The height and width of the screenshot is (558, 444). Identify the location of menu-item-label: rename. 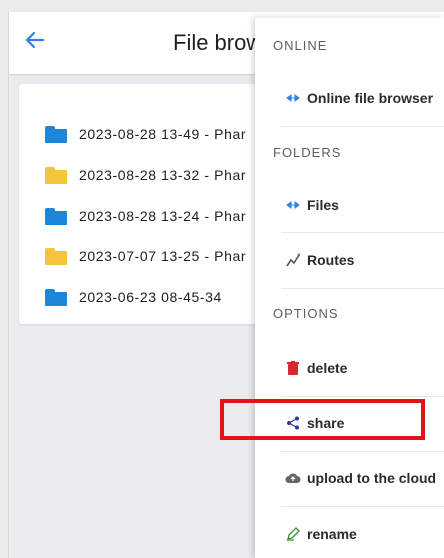
(332, 534).